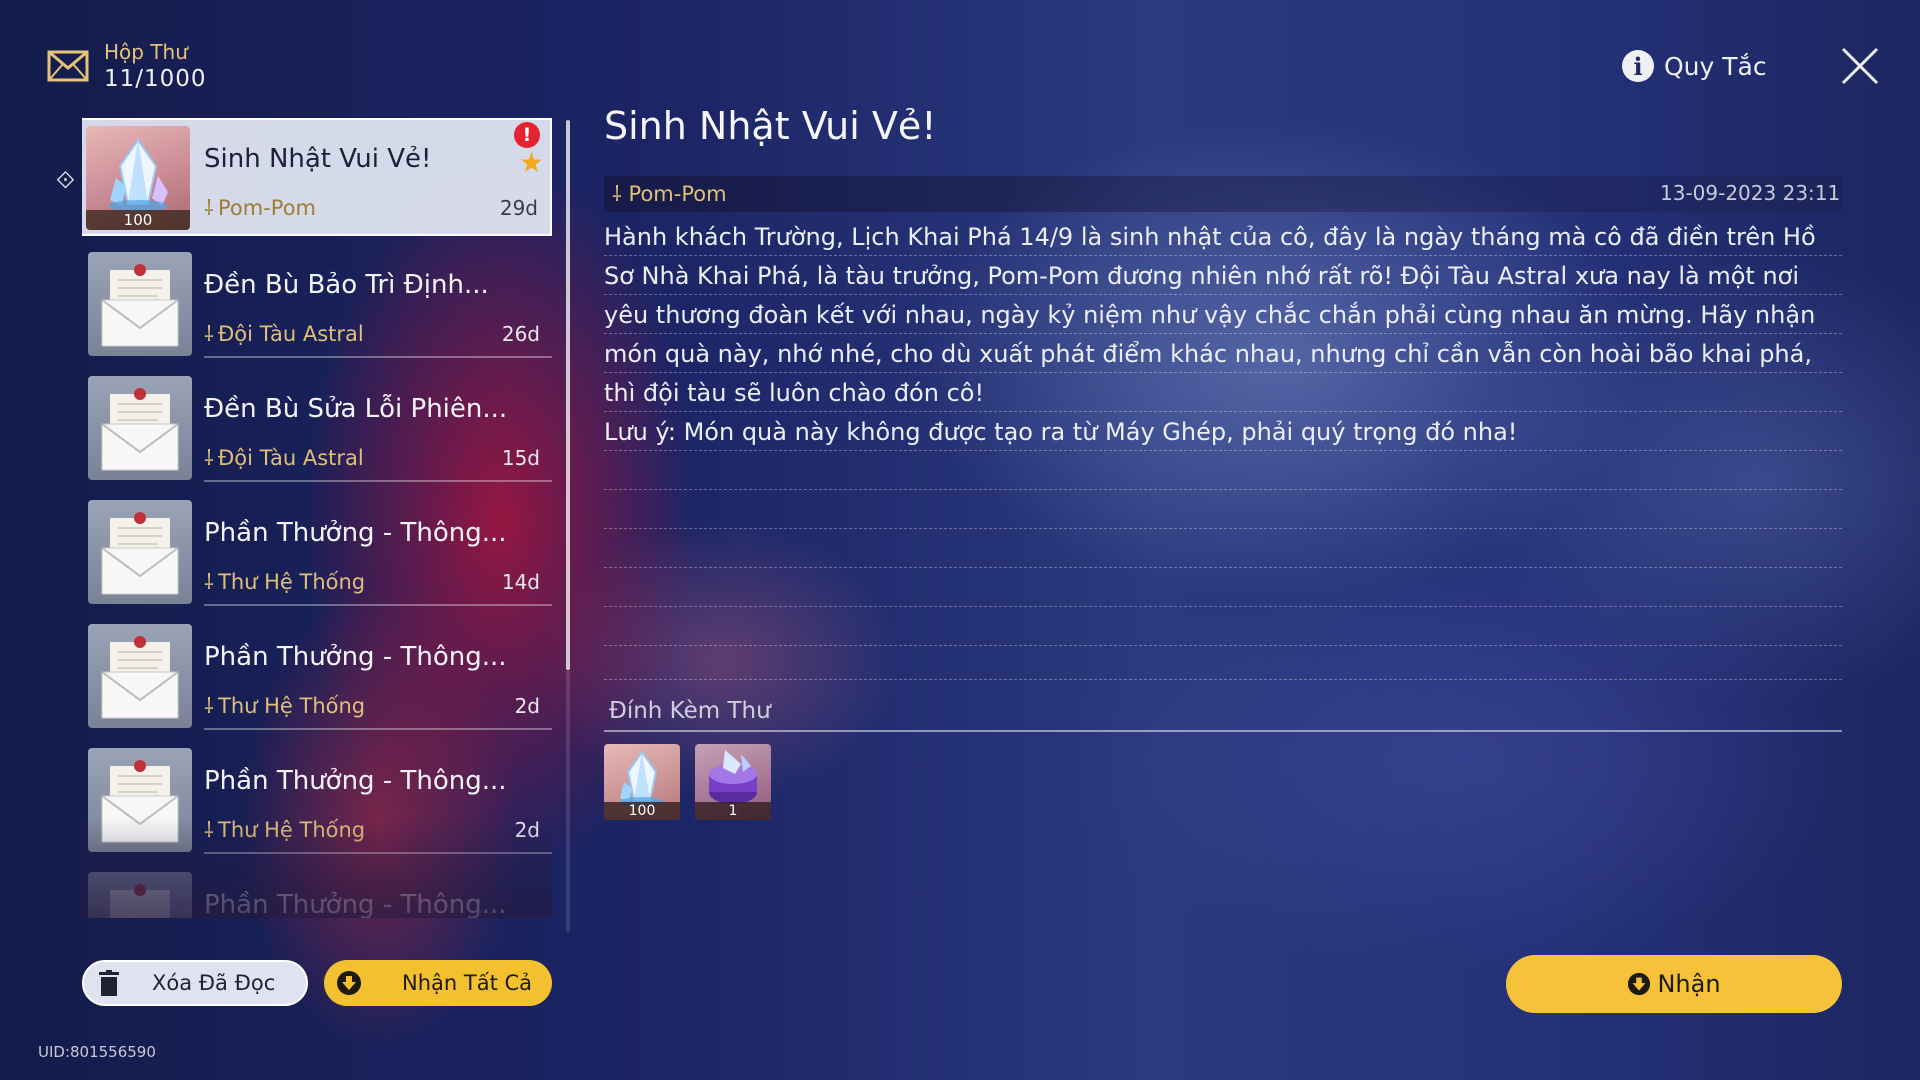  What do you see at coordinates (733, 811) in the screenshot?
I see `attachment-count: 1` at bounding box center [733, 811].